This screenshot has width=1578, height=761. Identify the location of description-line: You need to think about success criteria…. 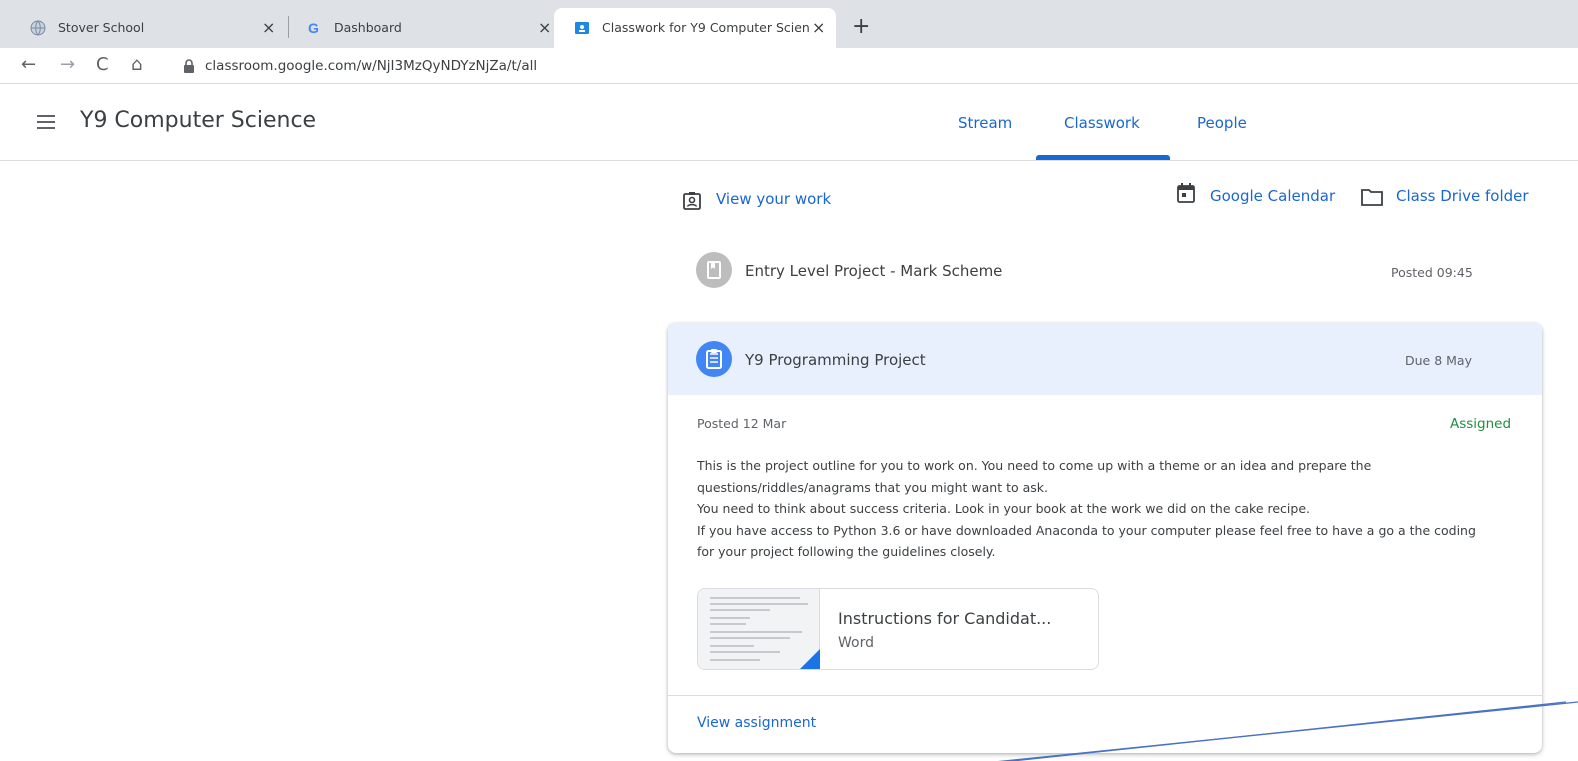
(1003, 508).